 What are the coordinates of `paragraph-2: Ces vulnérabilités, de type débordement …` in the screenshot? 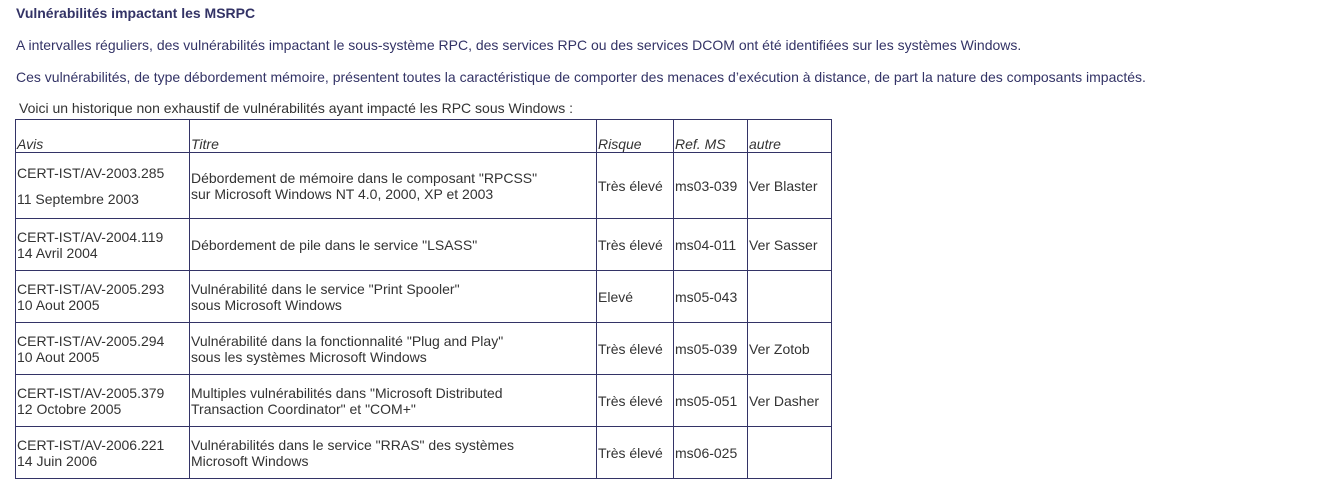 It's located at (581, 77).